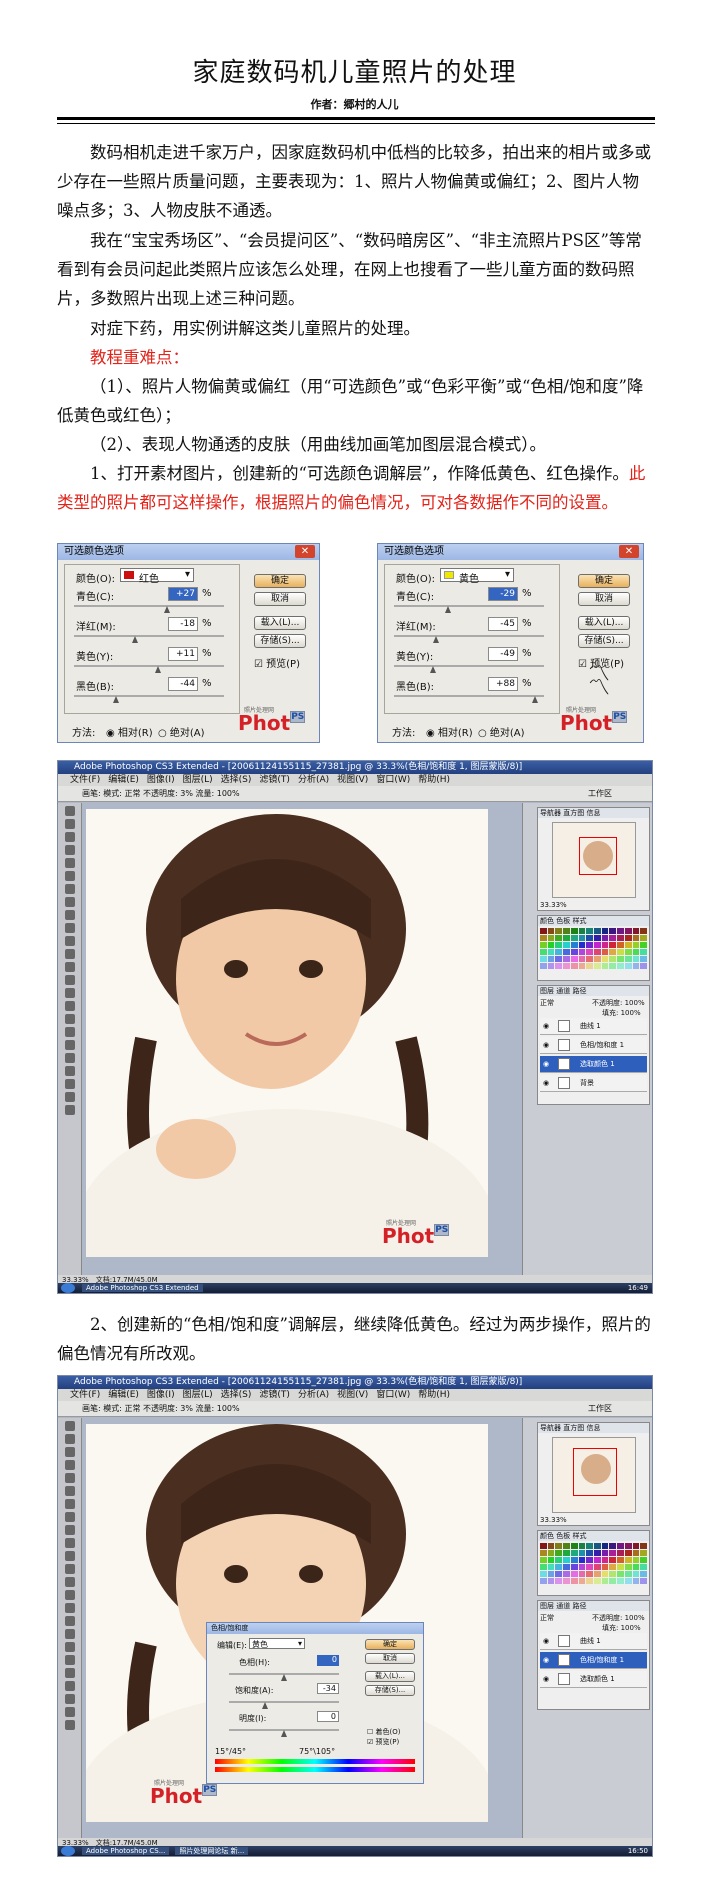  What do you see at coordinates (328, 1660) in the screenshot?
I see `hue-input: 0` at bounding box center [328, 1660].